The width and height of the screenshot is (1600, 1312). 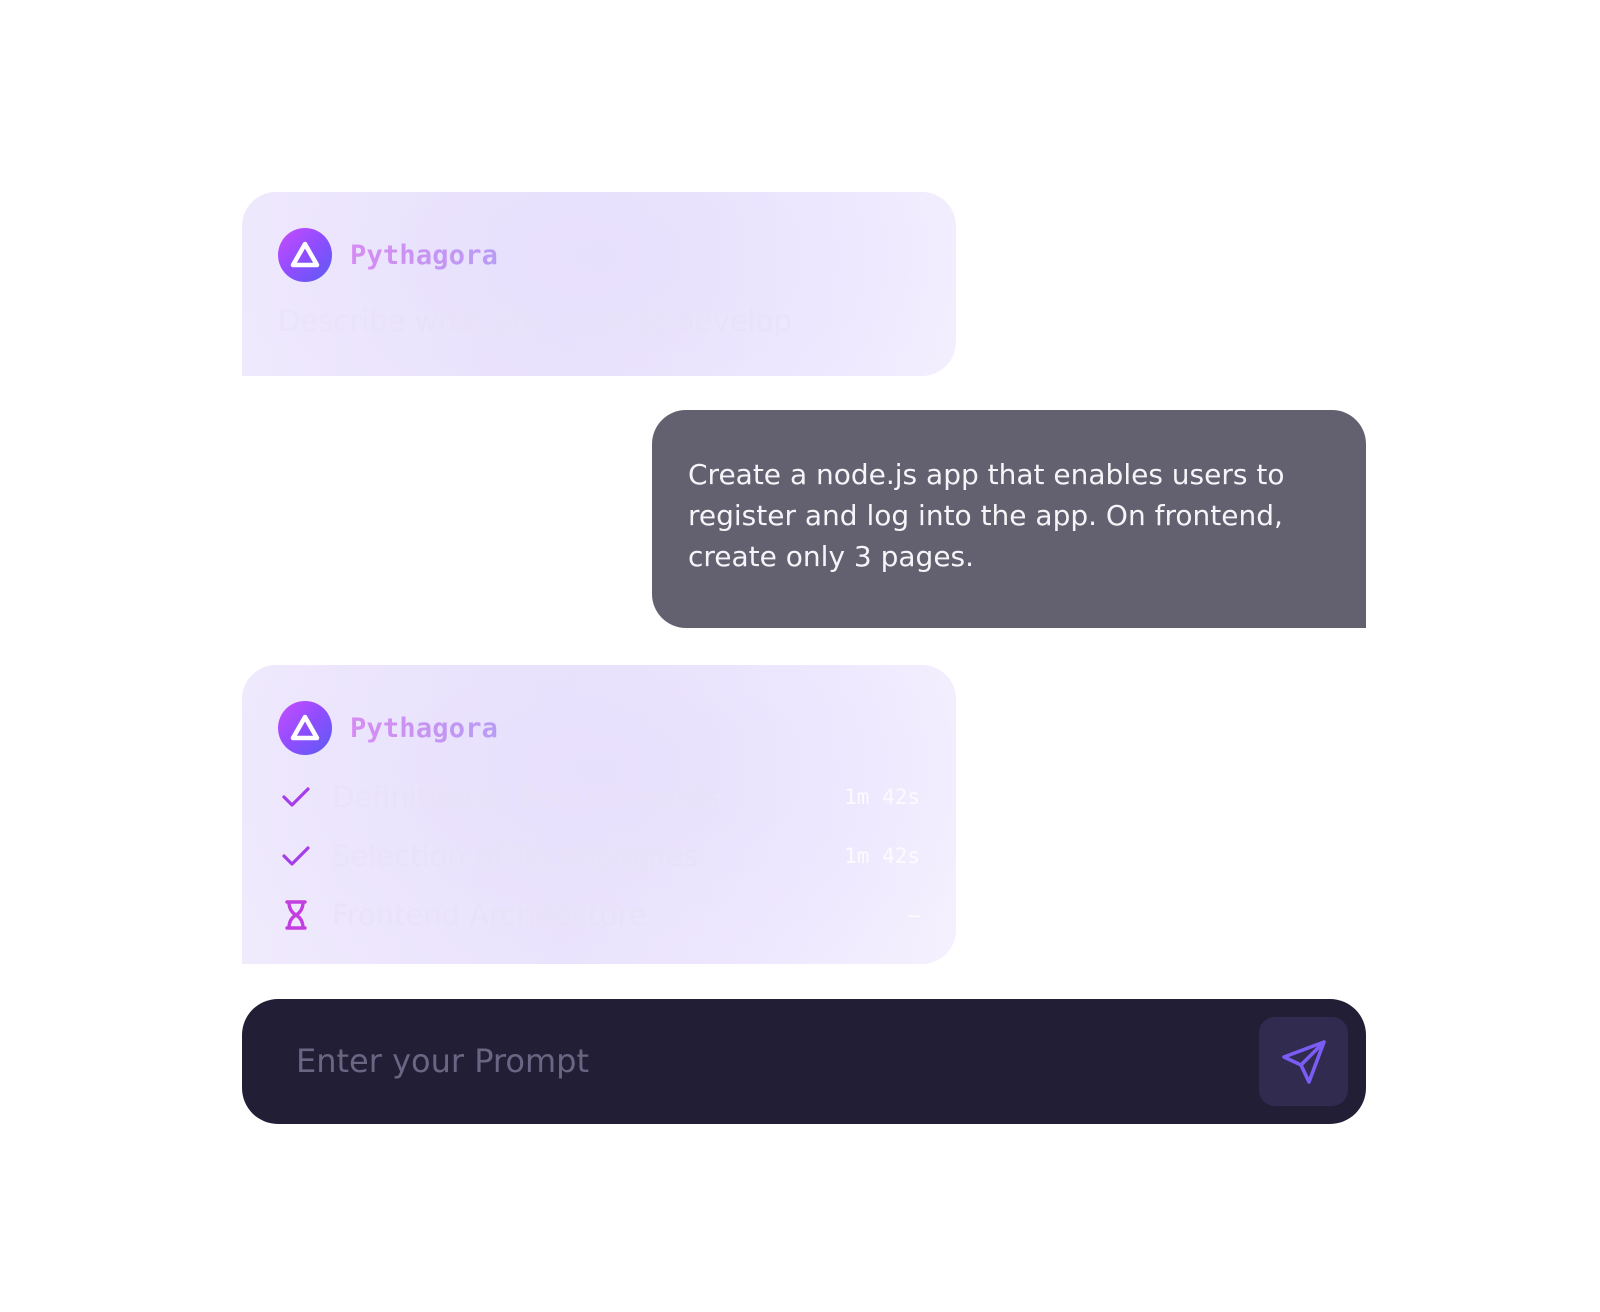 I want to click on task-duration: –, so click(x=913, y=914).